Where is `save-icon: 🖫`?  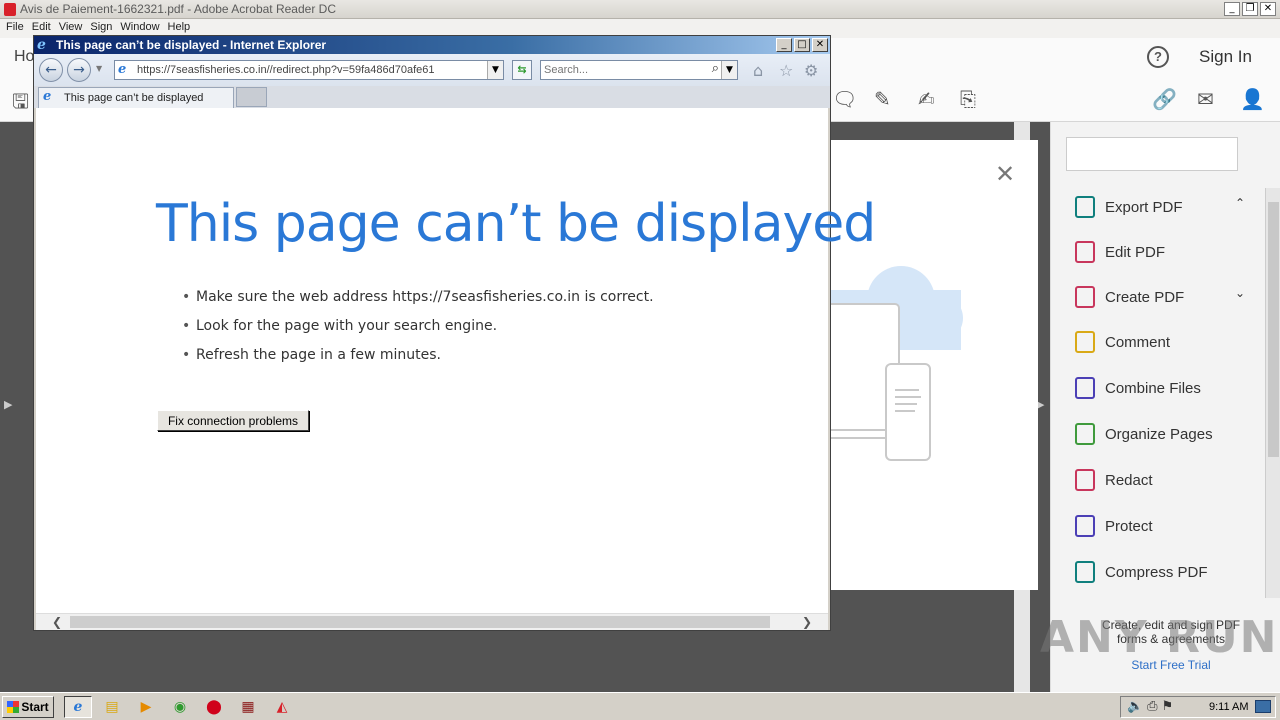
save-icon: 🖫 is located at coordinates (20, 104).